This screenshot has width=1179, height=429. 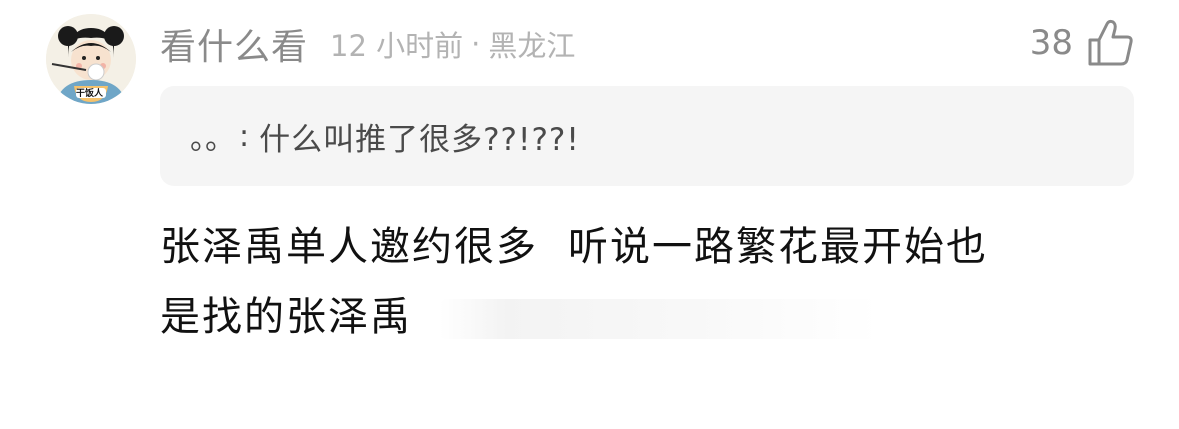 What do you see at coordinates (286, 317) in the screenshot?
I see `comment-text: 是找的张泽禹` at bounding box center [286, 317].